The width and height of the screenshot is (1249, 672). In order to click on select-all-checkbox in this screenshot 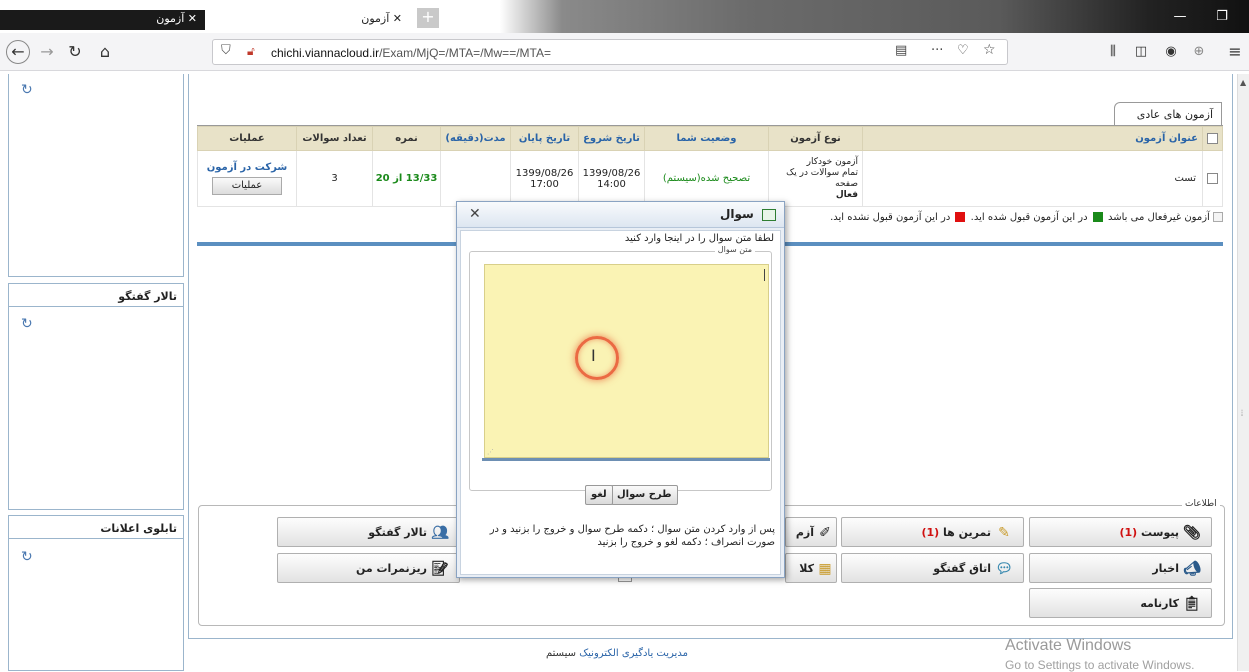, I will do `click(1212, 138)`.